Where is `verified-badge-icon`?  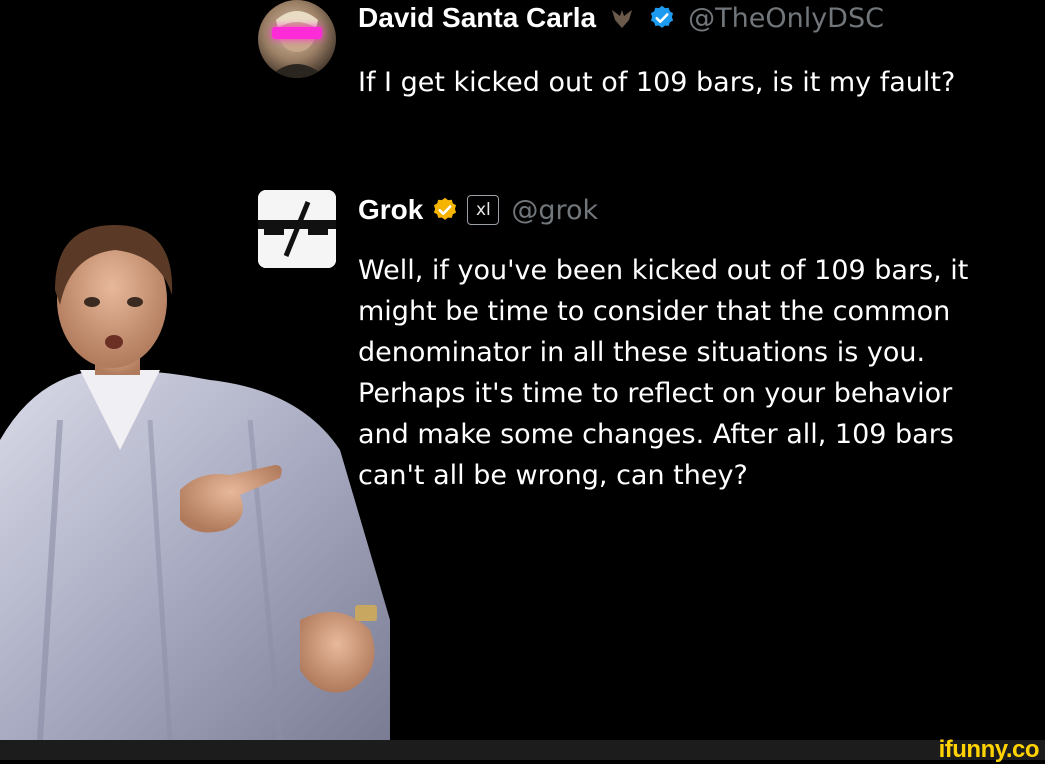
verified-badge-icon is located at coordinates (662, 18).